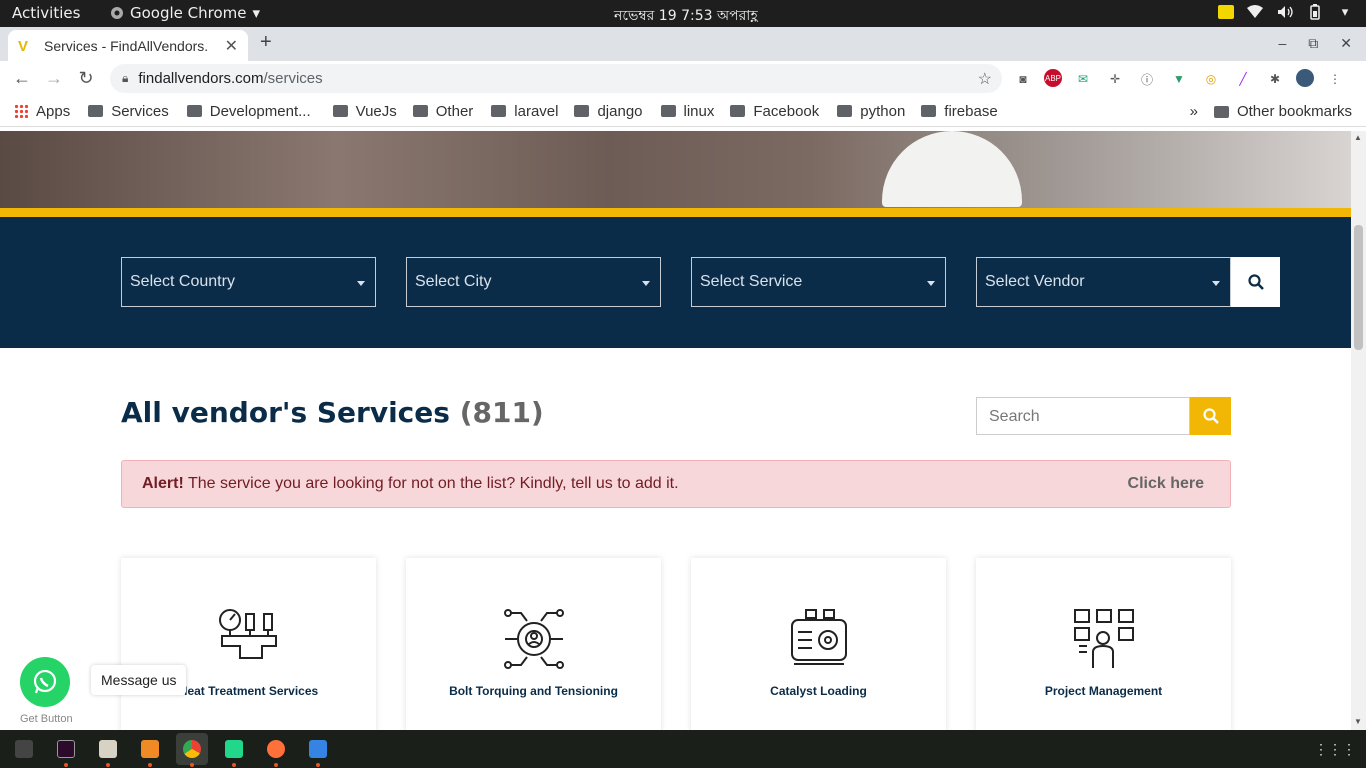  Describe the element at coordinates (1194, 111) in the screenshot. I see `bookmarks-overflow-button: »` at that location.